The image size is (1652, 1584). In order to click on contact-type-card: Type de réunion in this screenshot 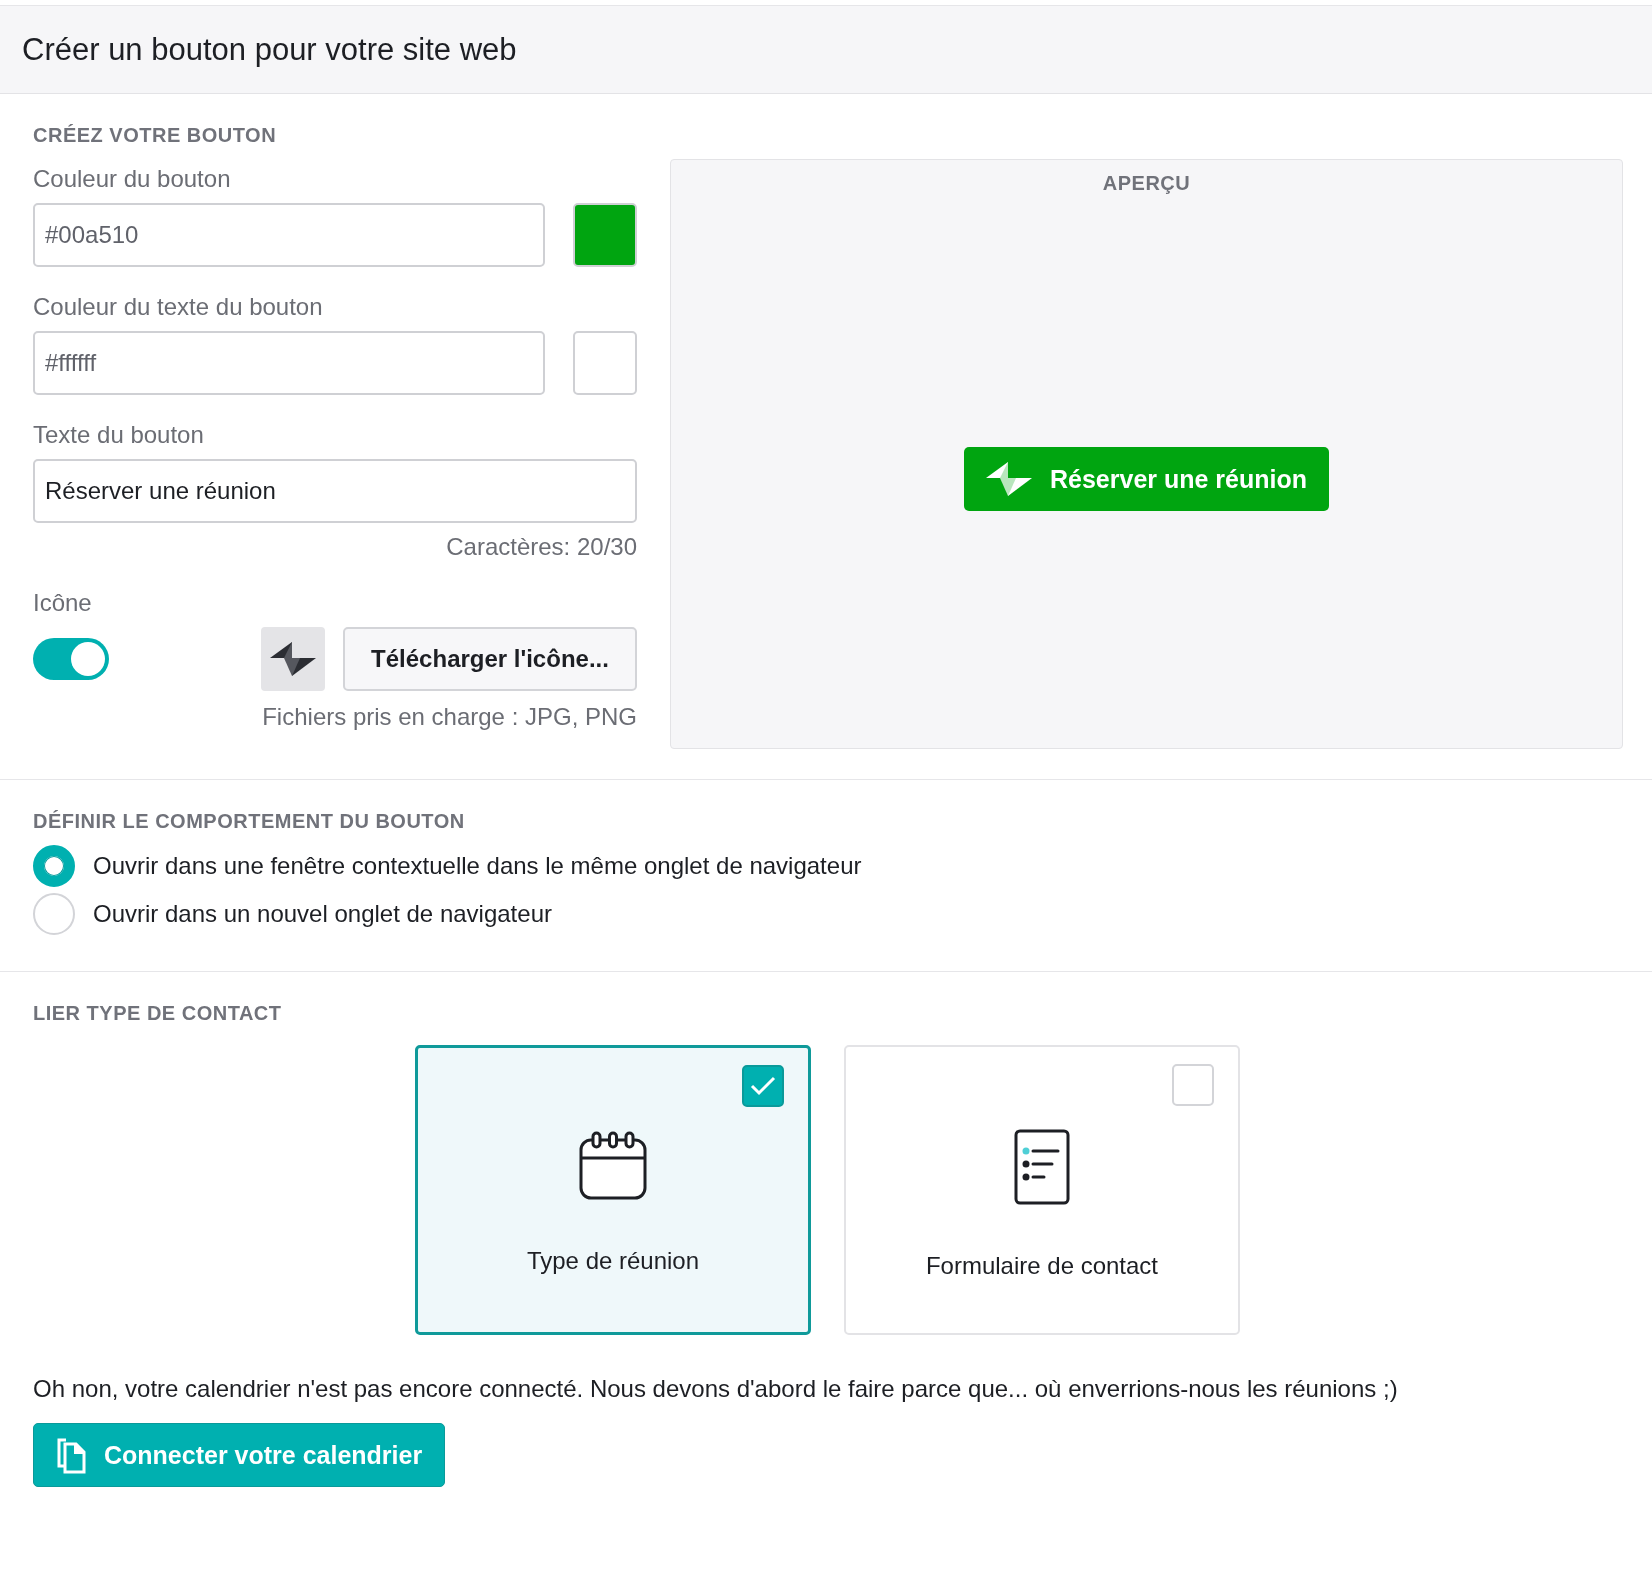, I will do `click(613, 1190)`.